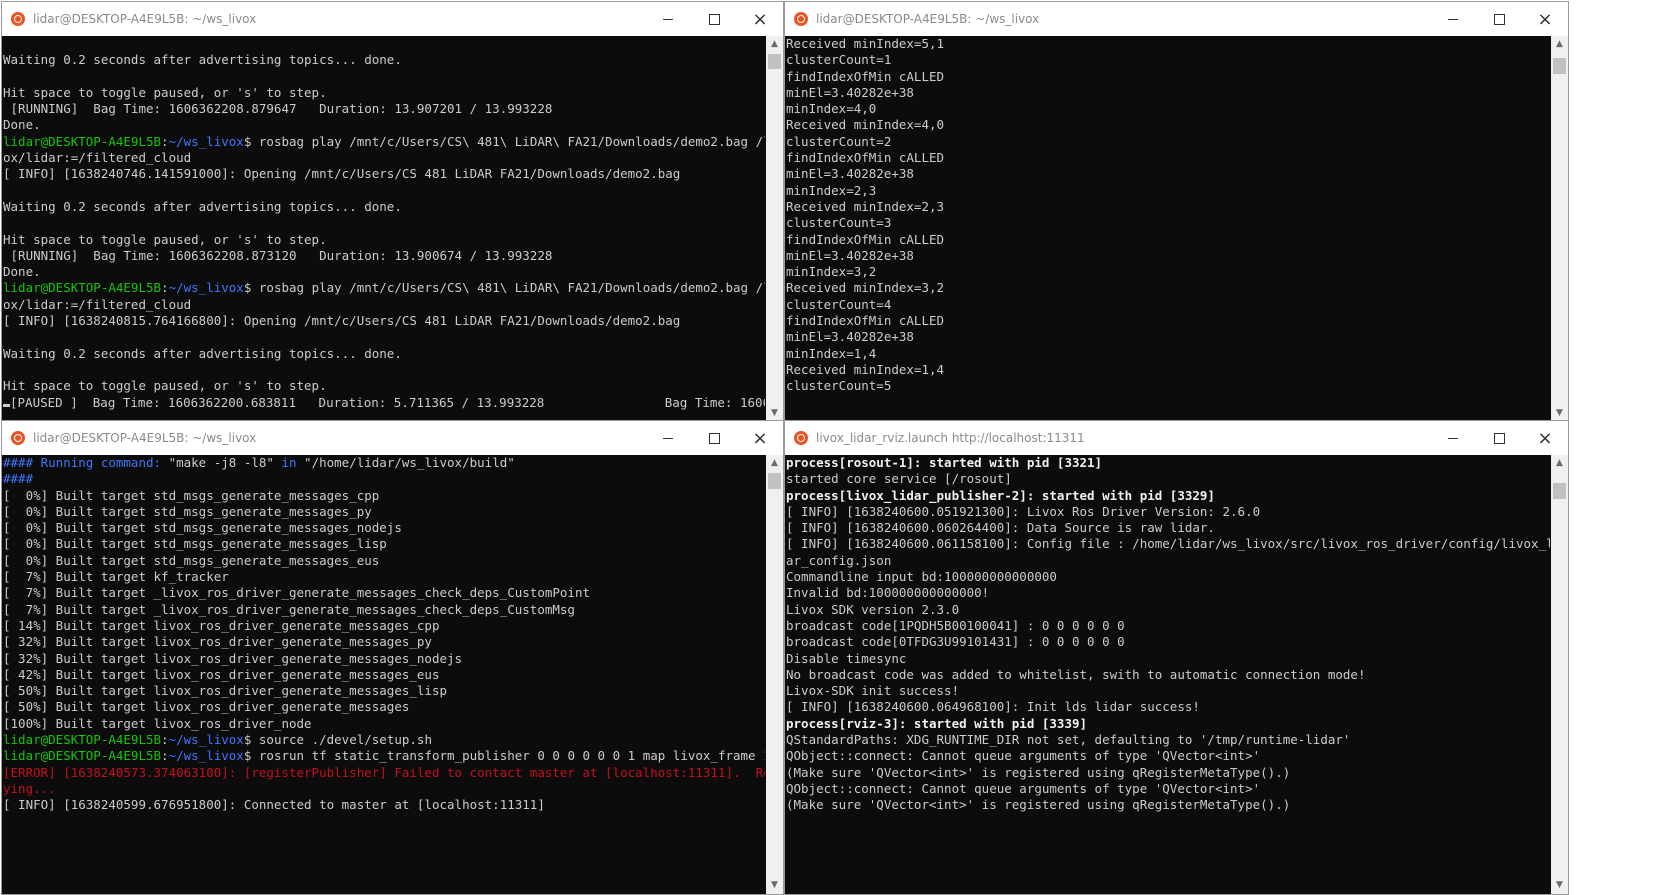 This screenshot has width=1672, height=895. What do you see at coordinates (384, 577) in the screenshot?
I see `terminal-line: [ 7%] Built target kf_tracker` at bounding box center [384, 577].